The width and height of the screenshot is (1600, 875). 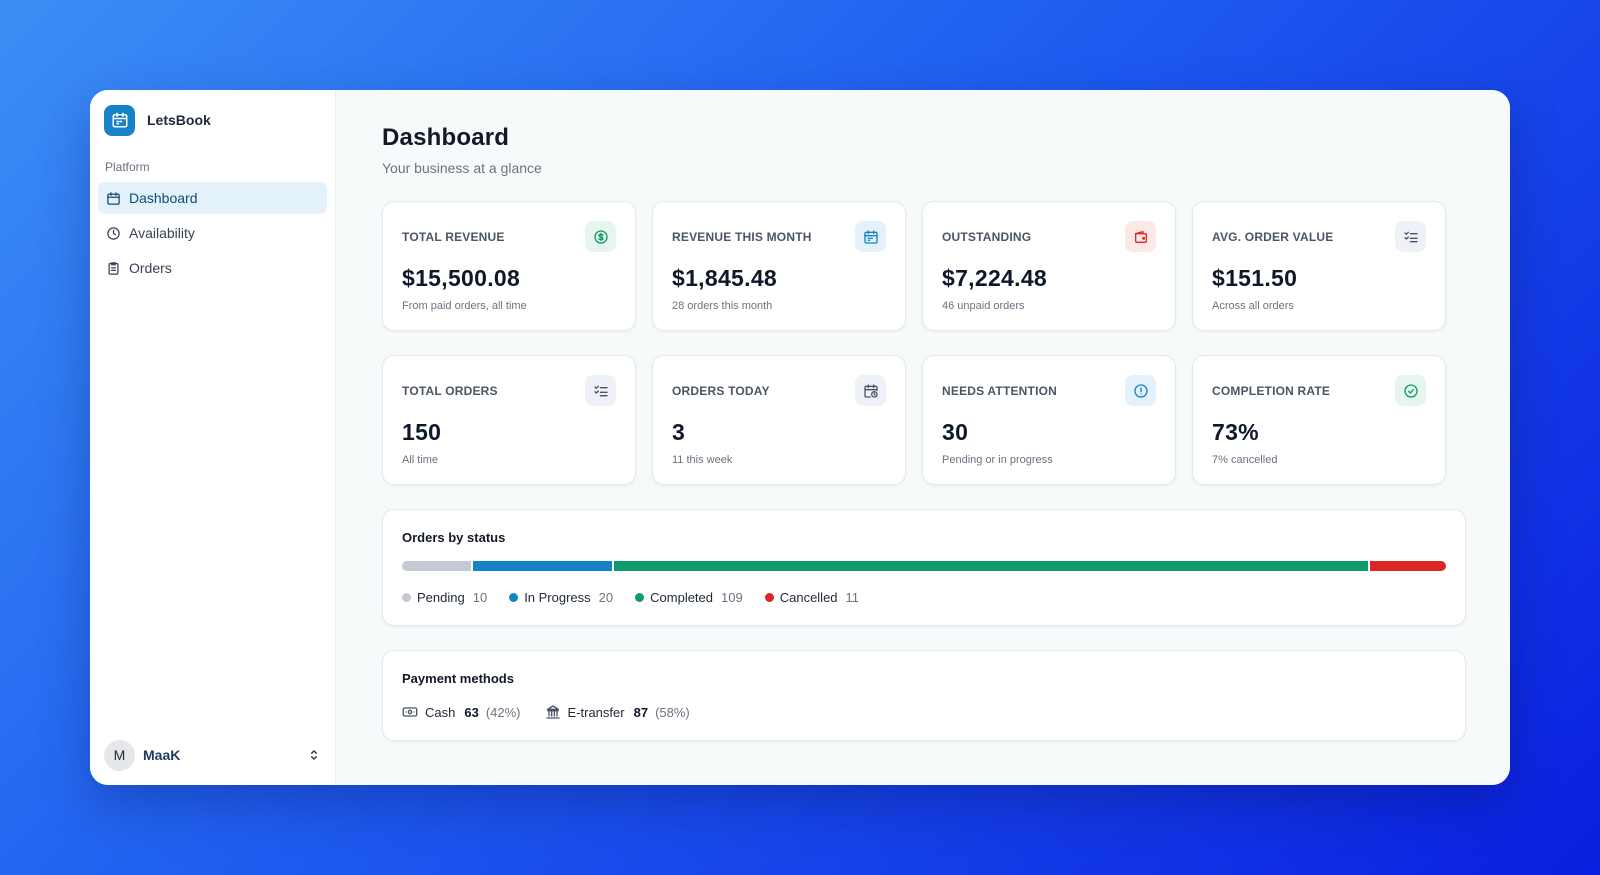 I want to click on stat-subtext: From paid orders, all time, so click(x=464, y=306).